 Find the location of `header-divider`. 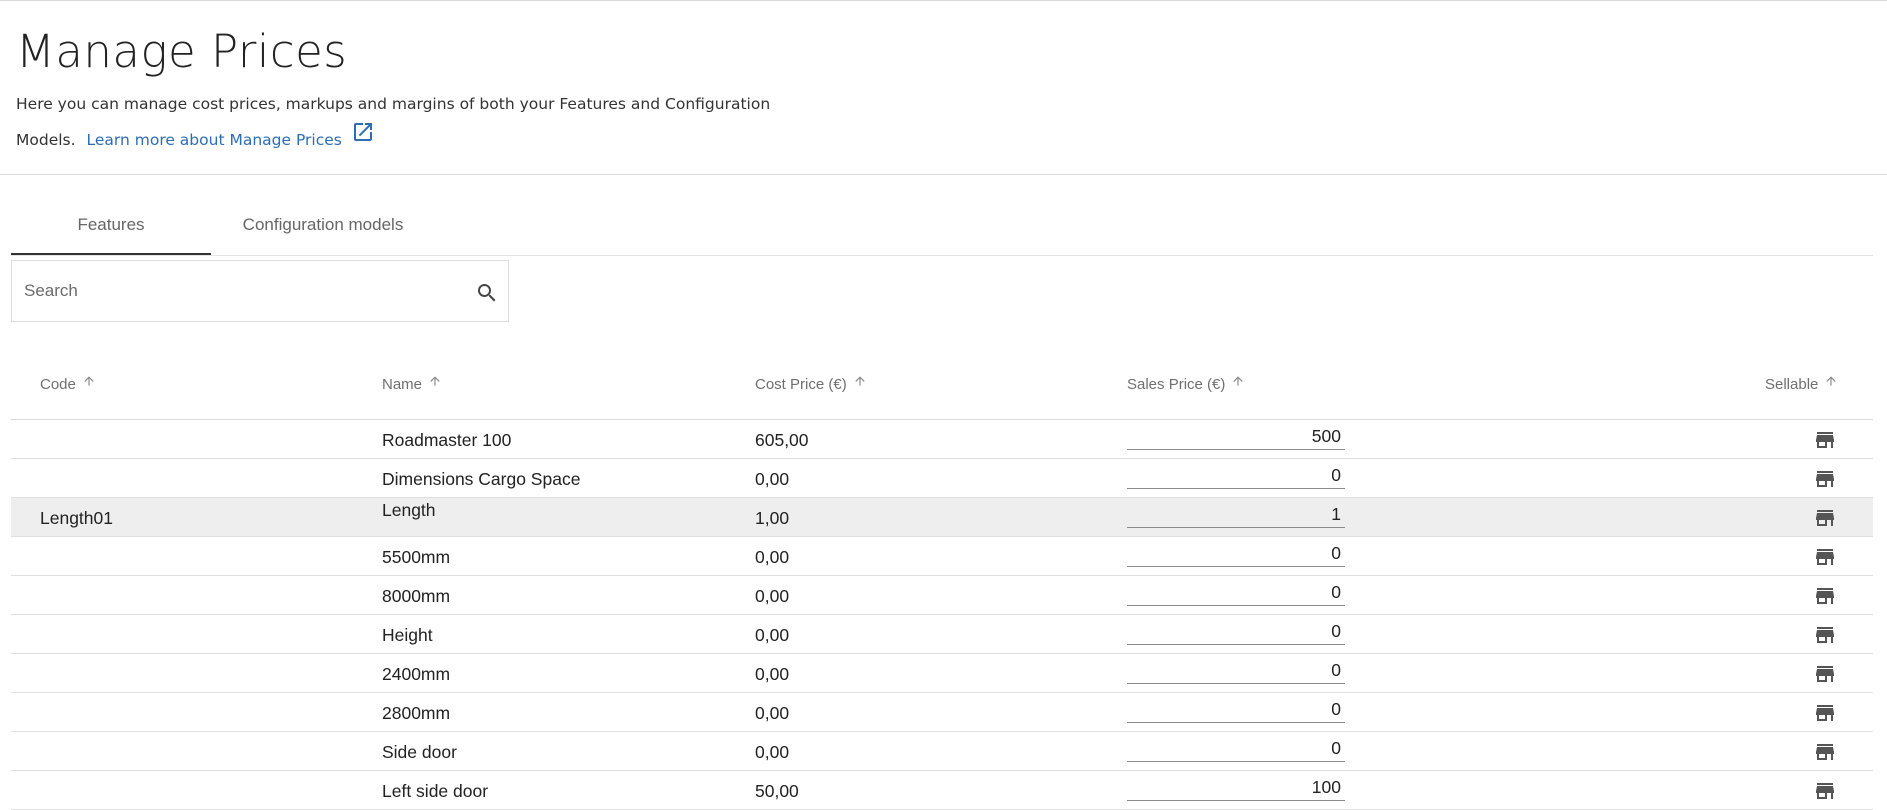

header-divider is located at coordinates (943, 174).